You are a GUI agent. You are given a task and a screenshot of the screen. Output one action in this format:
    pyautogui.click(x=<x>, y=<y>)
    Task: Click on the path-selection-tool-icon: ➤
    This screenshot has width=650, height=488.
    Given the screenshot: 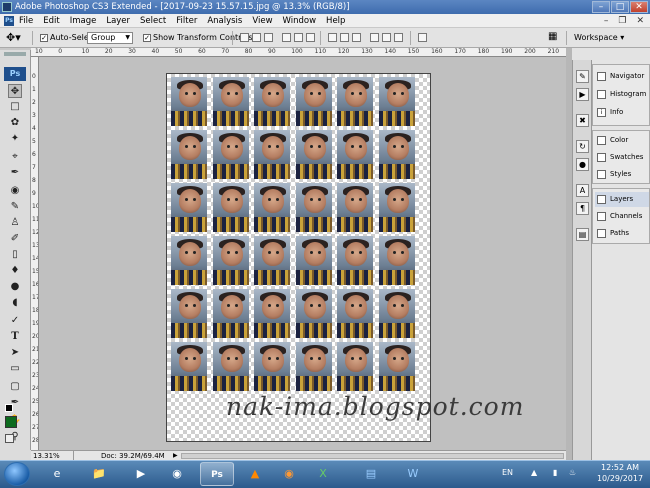 What is the action you would take?
    pyautogui.click(x=15, y=353)
    